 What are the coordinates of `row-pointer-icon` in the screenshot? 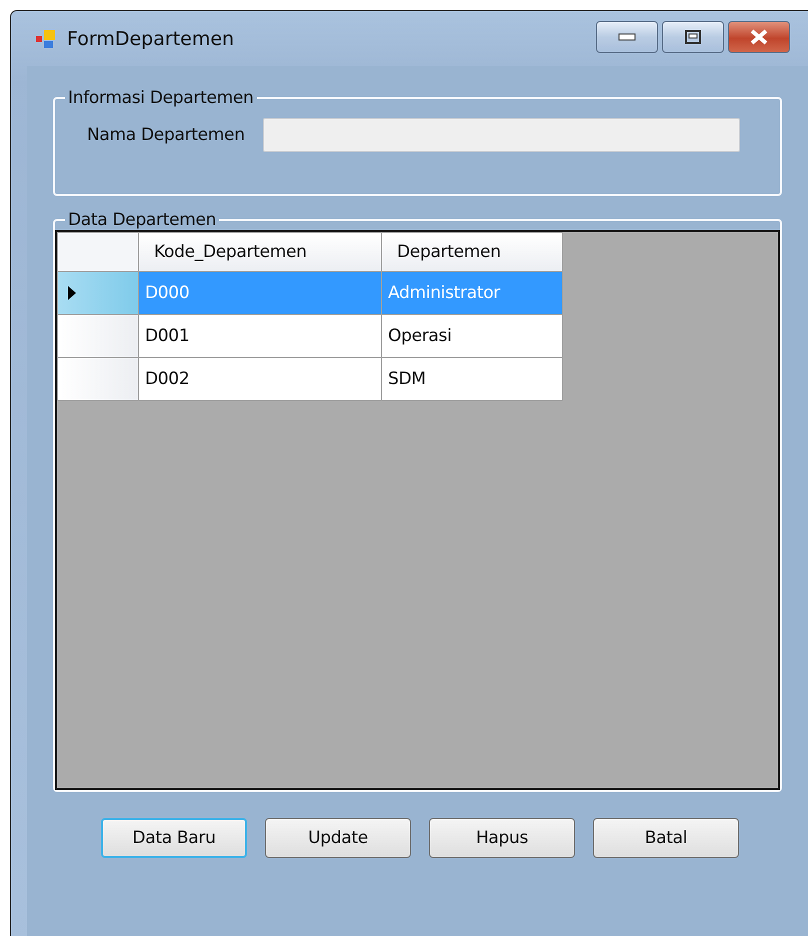 It's located at (72, 293).